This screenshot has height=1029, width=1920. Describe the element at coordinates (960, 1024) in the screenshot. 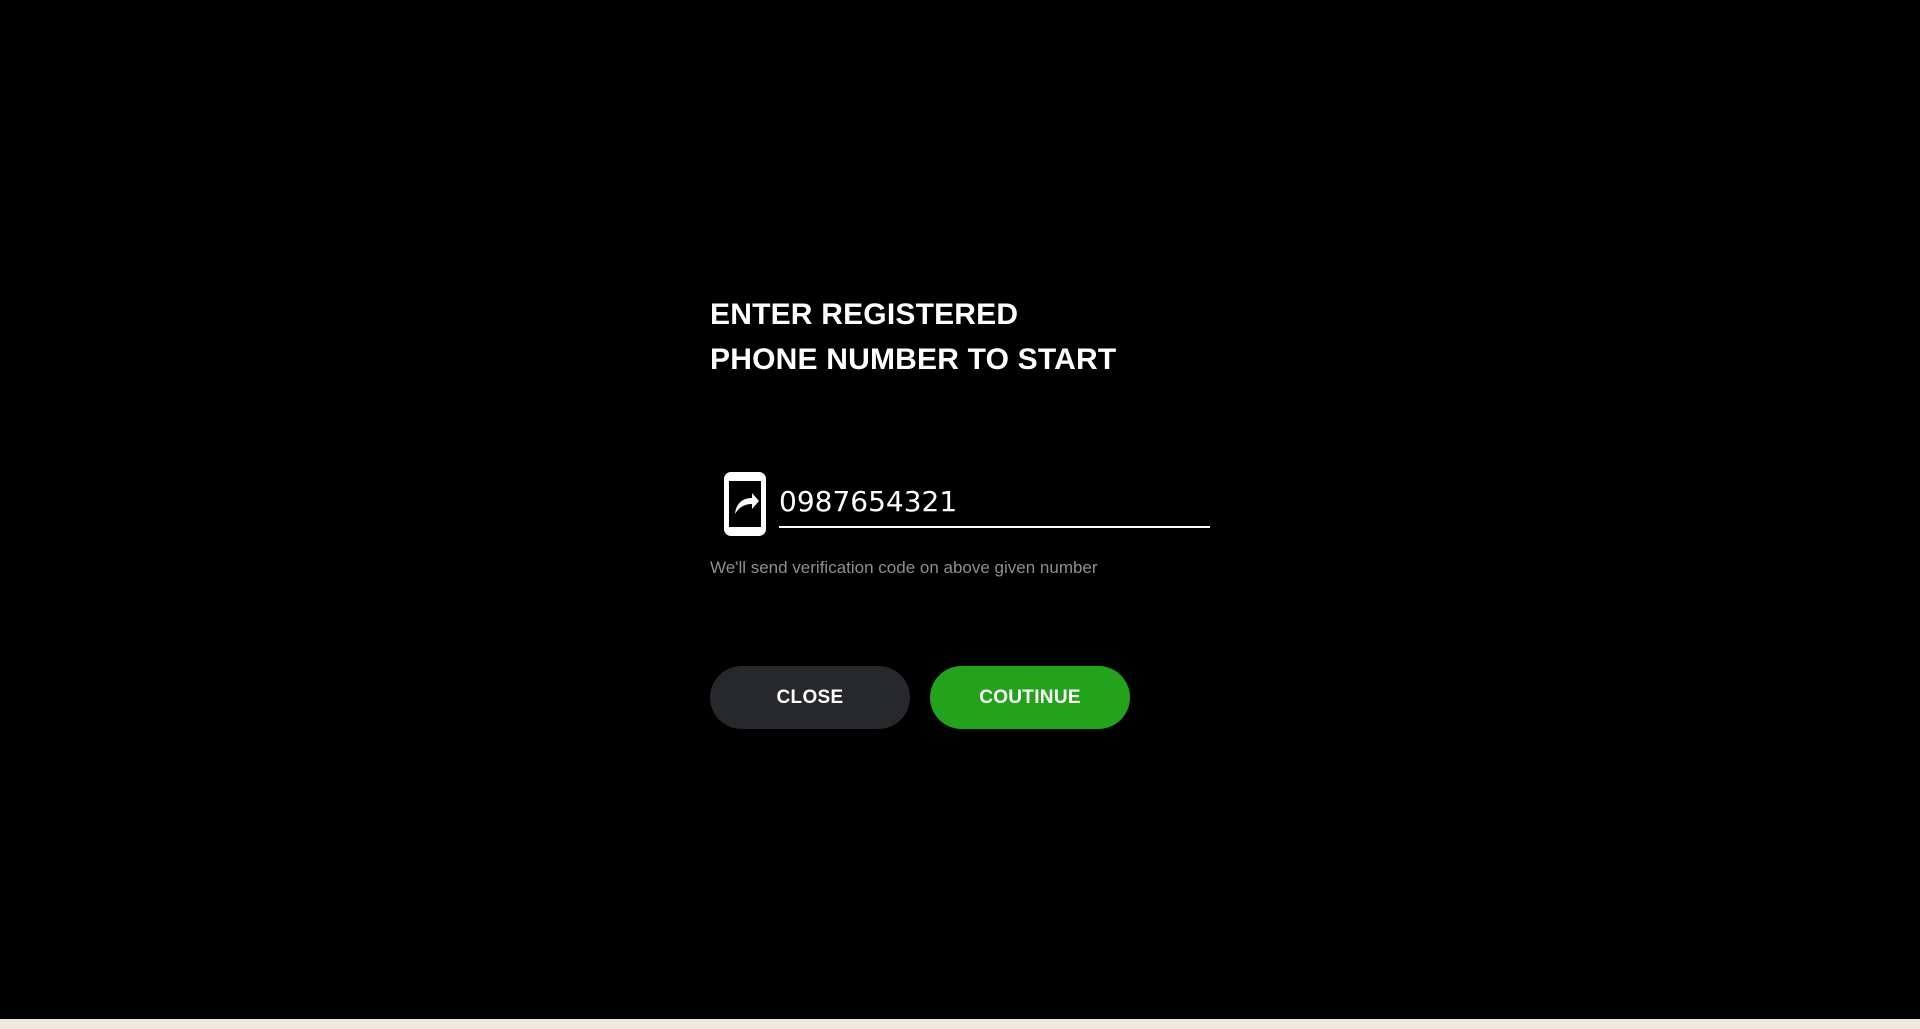

I see `bottom-strip` at that location.